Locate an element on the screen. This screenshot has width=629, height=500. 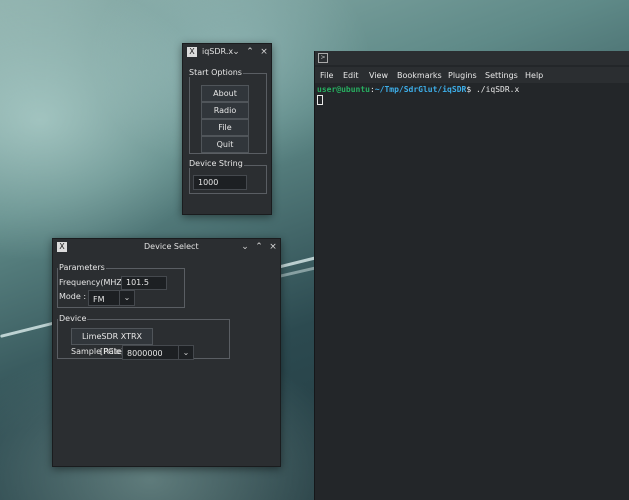
radio-button: Radio is located at coordinates (225, 110).